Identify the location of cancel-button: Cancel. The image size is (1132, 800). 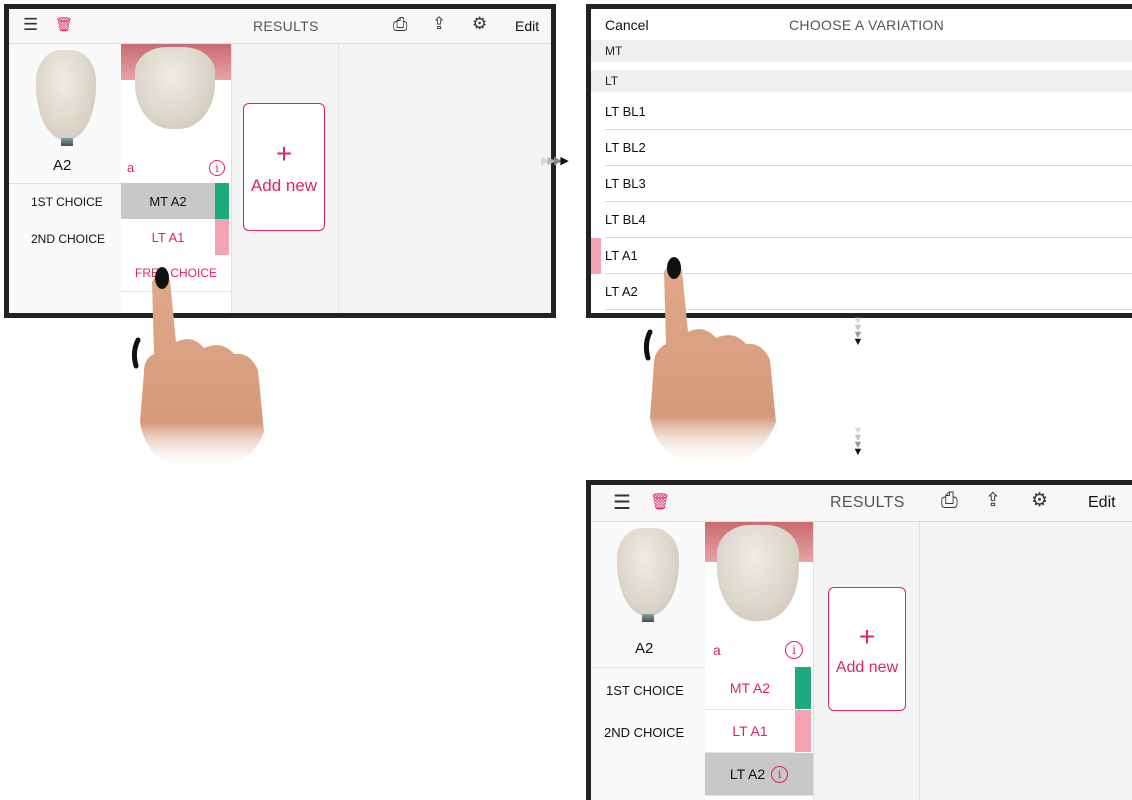
(627, 25).